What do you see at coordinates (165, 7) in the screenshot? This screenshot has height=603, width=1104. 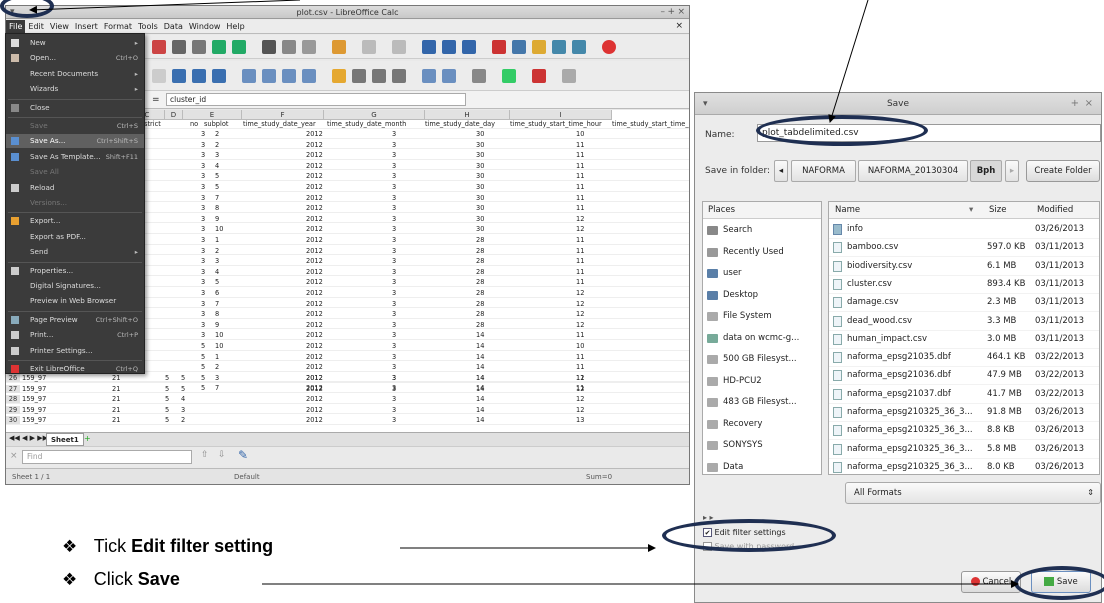 I see `arrow-to-file-menu` at bounding box center [165, 7].